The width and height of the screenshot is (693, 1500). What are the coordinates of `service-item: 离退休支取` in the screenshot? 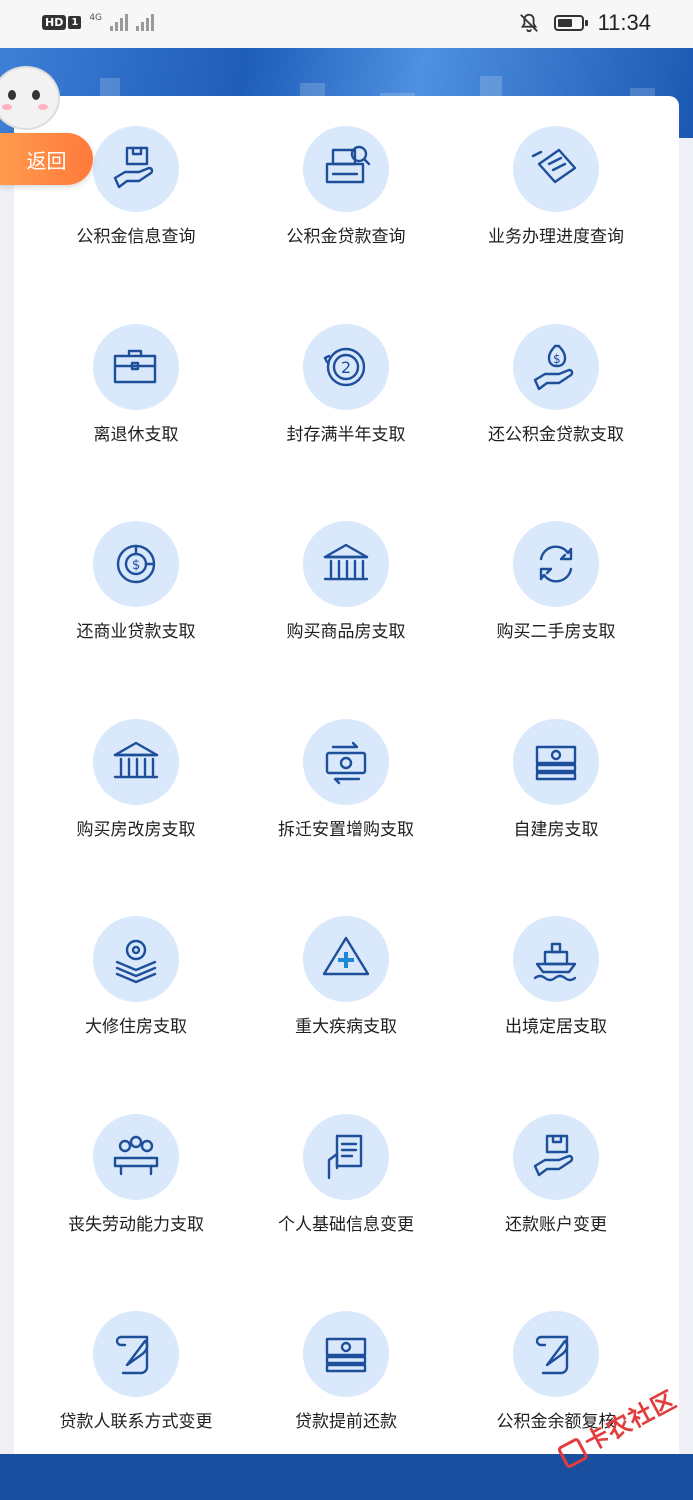 It's located at (136, 379).